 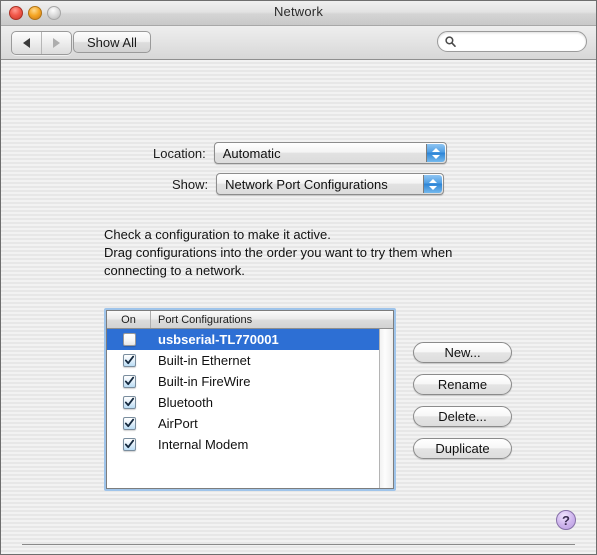 I want to click on show-all-button: Show All, so click(x=112, y=42).